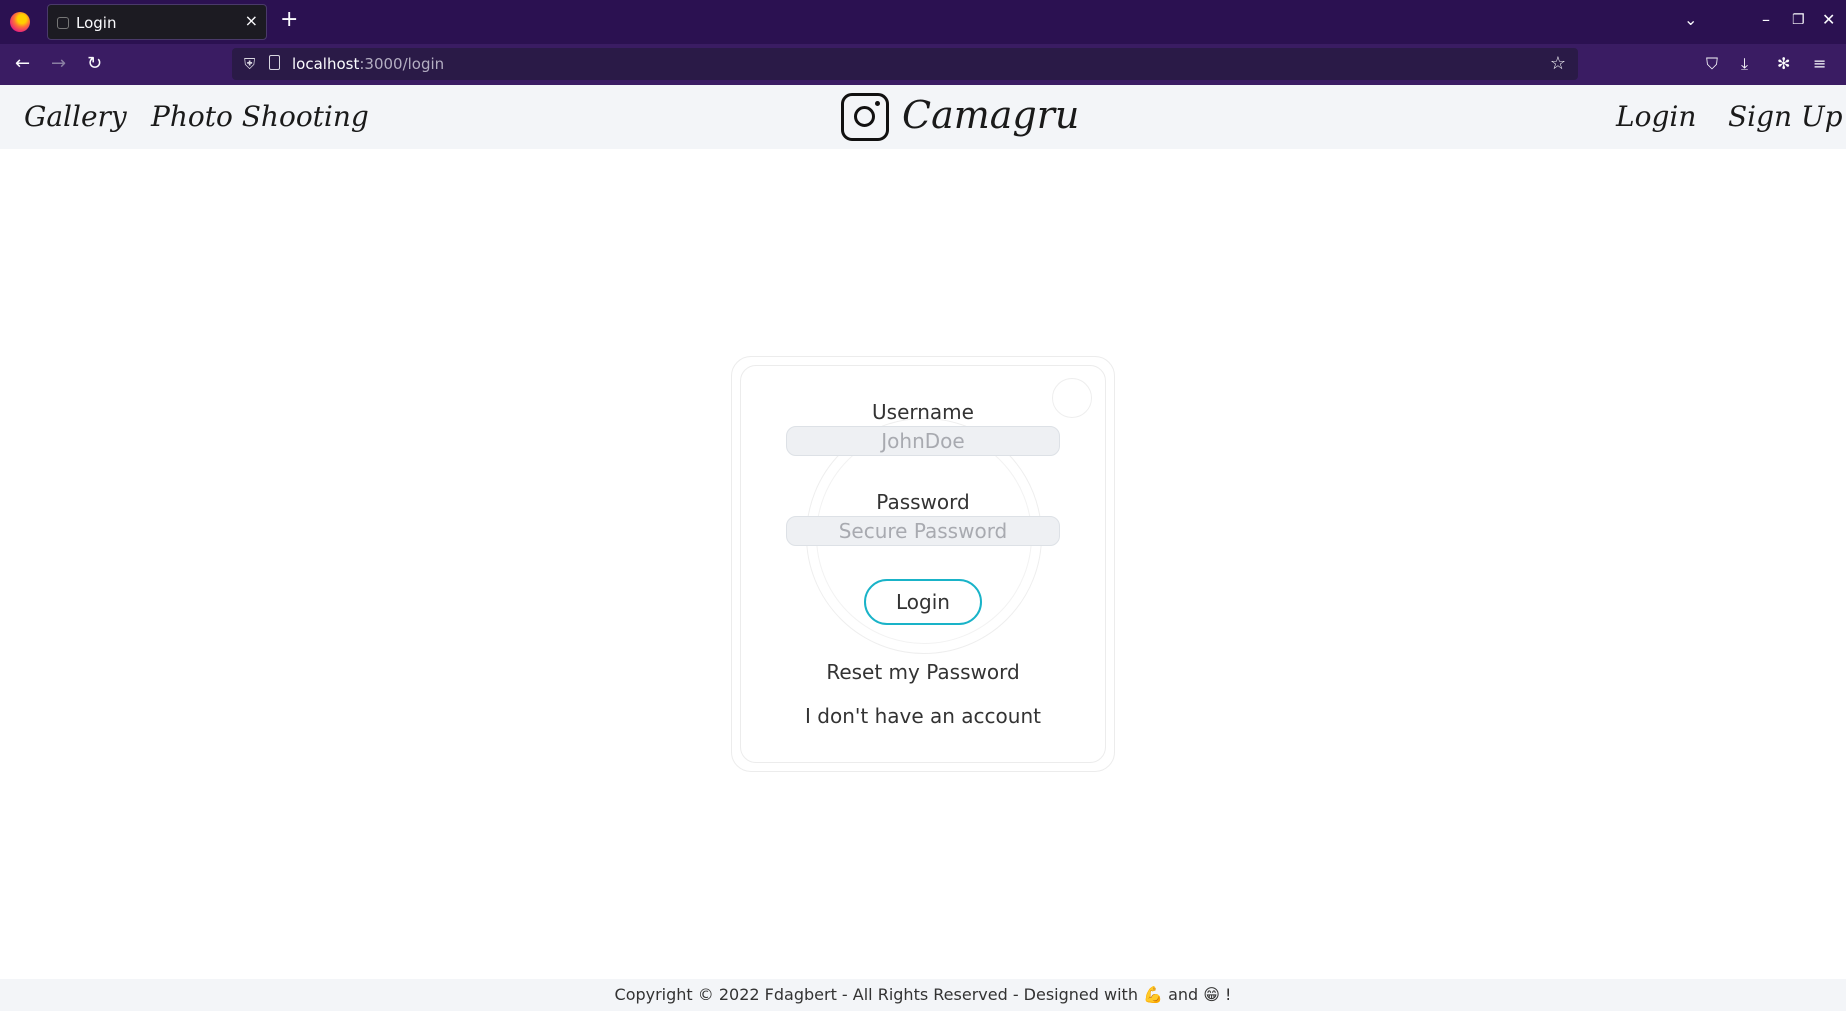 The height and width of the screenshot is (1011, 1846). I want to click on nav-photo-shooting-link: Photo Shooting, so click(260, 117).